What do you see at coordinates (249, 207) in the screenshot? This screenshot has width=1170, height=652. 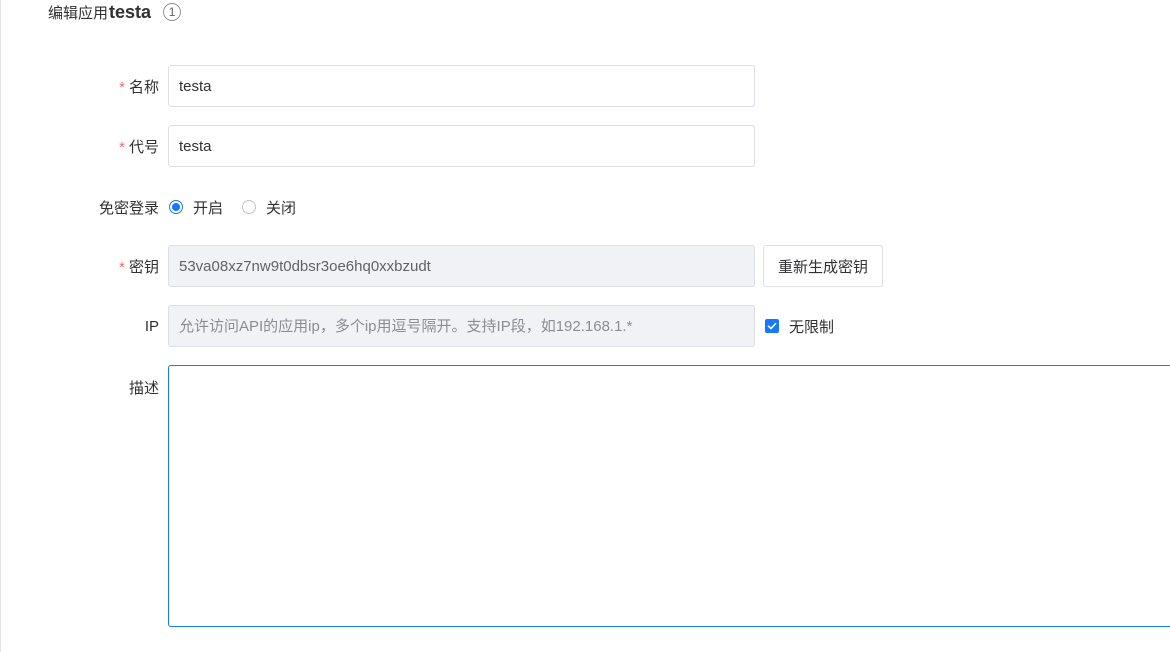 I see `radio-unchecked-icon` at bounding box center [249, 207].